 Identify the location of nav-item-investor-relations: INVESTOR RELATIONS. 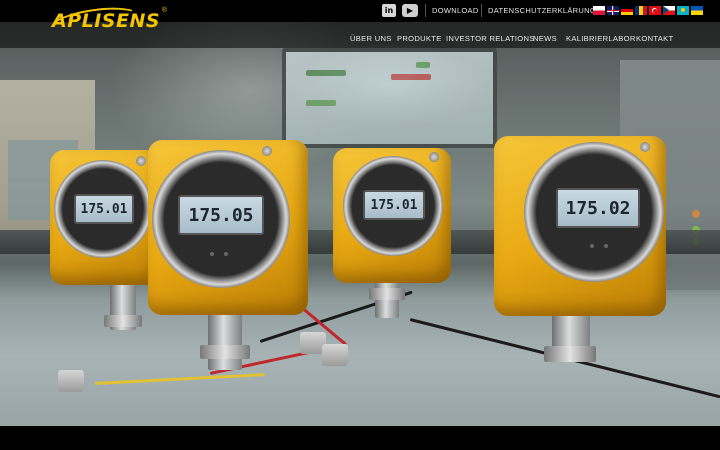
(490, 38).